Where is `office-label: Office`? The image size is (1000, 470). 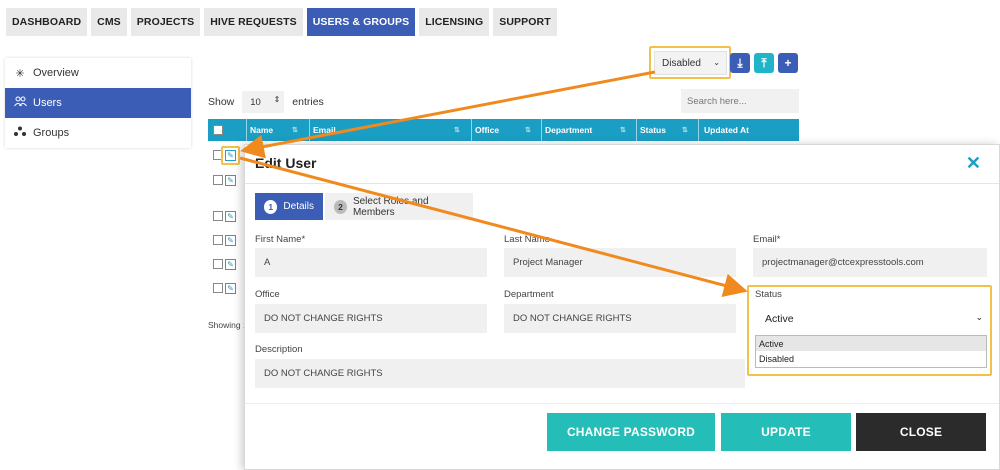
office-label: Office is located at coordinates (267, 294).